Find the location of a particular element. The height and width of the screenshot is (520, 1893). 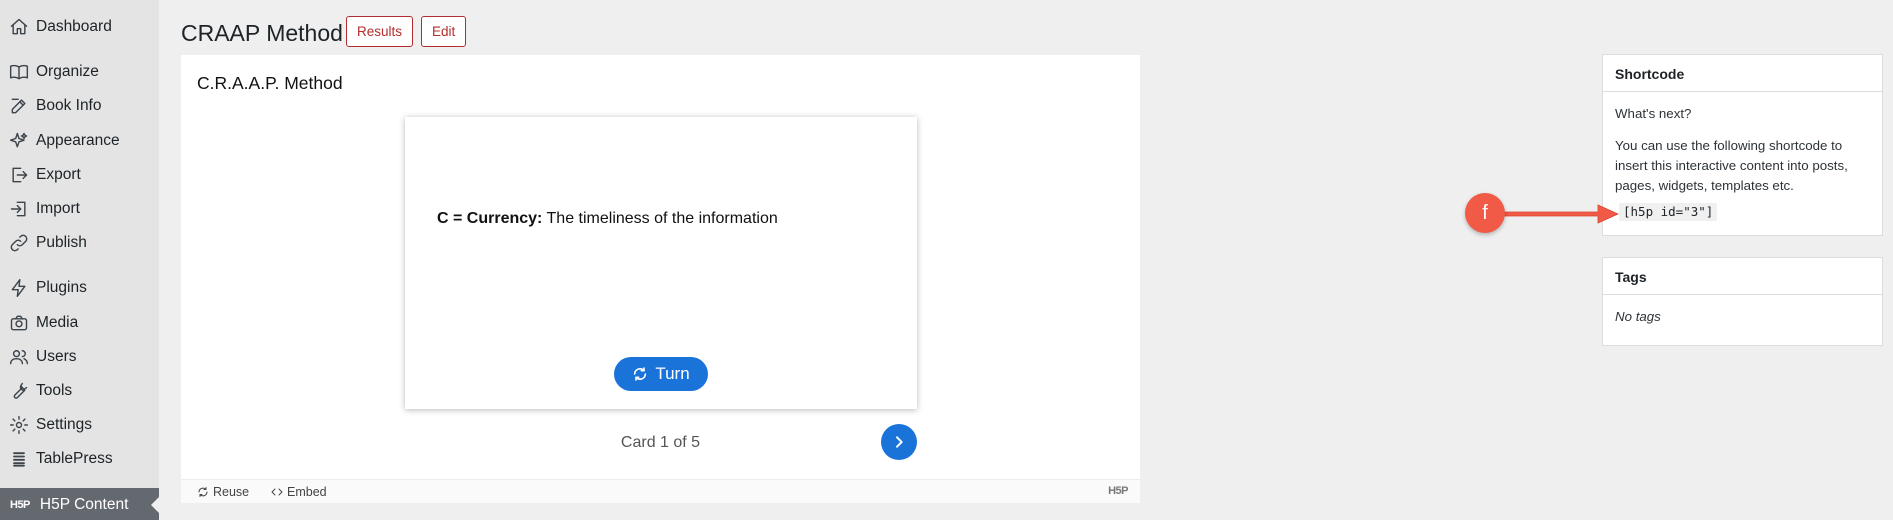

tags-box: Tags No tags is located at coordinates (1742, 301).